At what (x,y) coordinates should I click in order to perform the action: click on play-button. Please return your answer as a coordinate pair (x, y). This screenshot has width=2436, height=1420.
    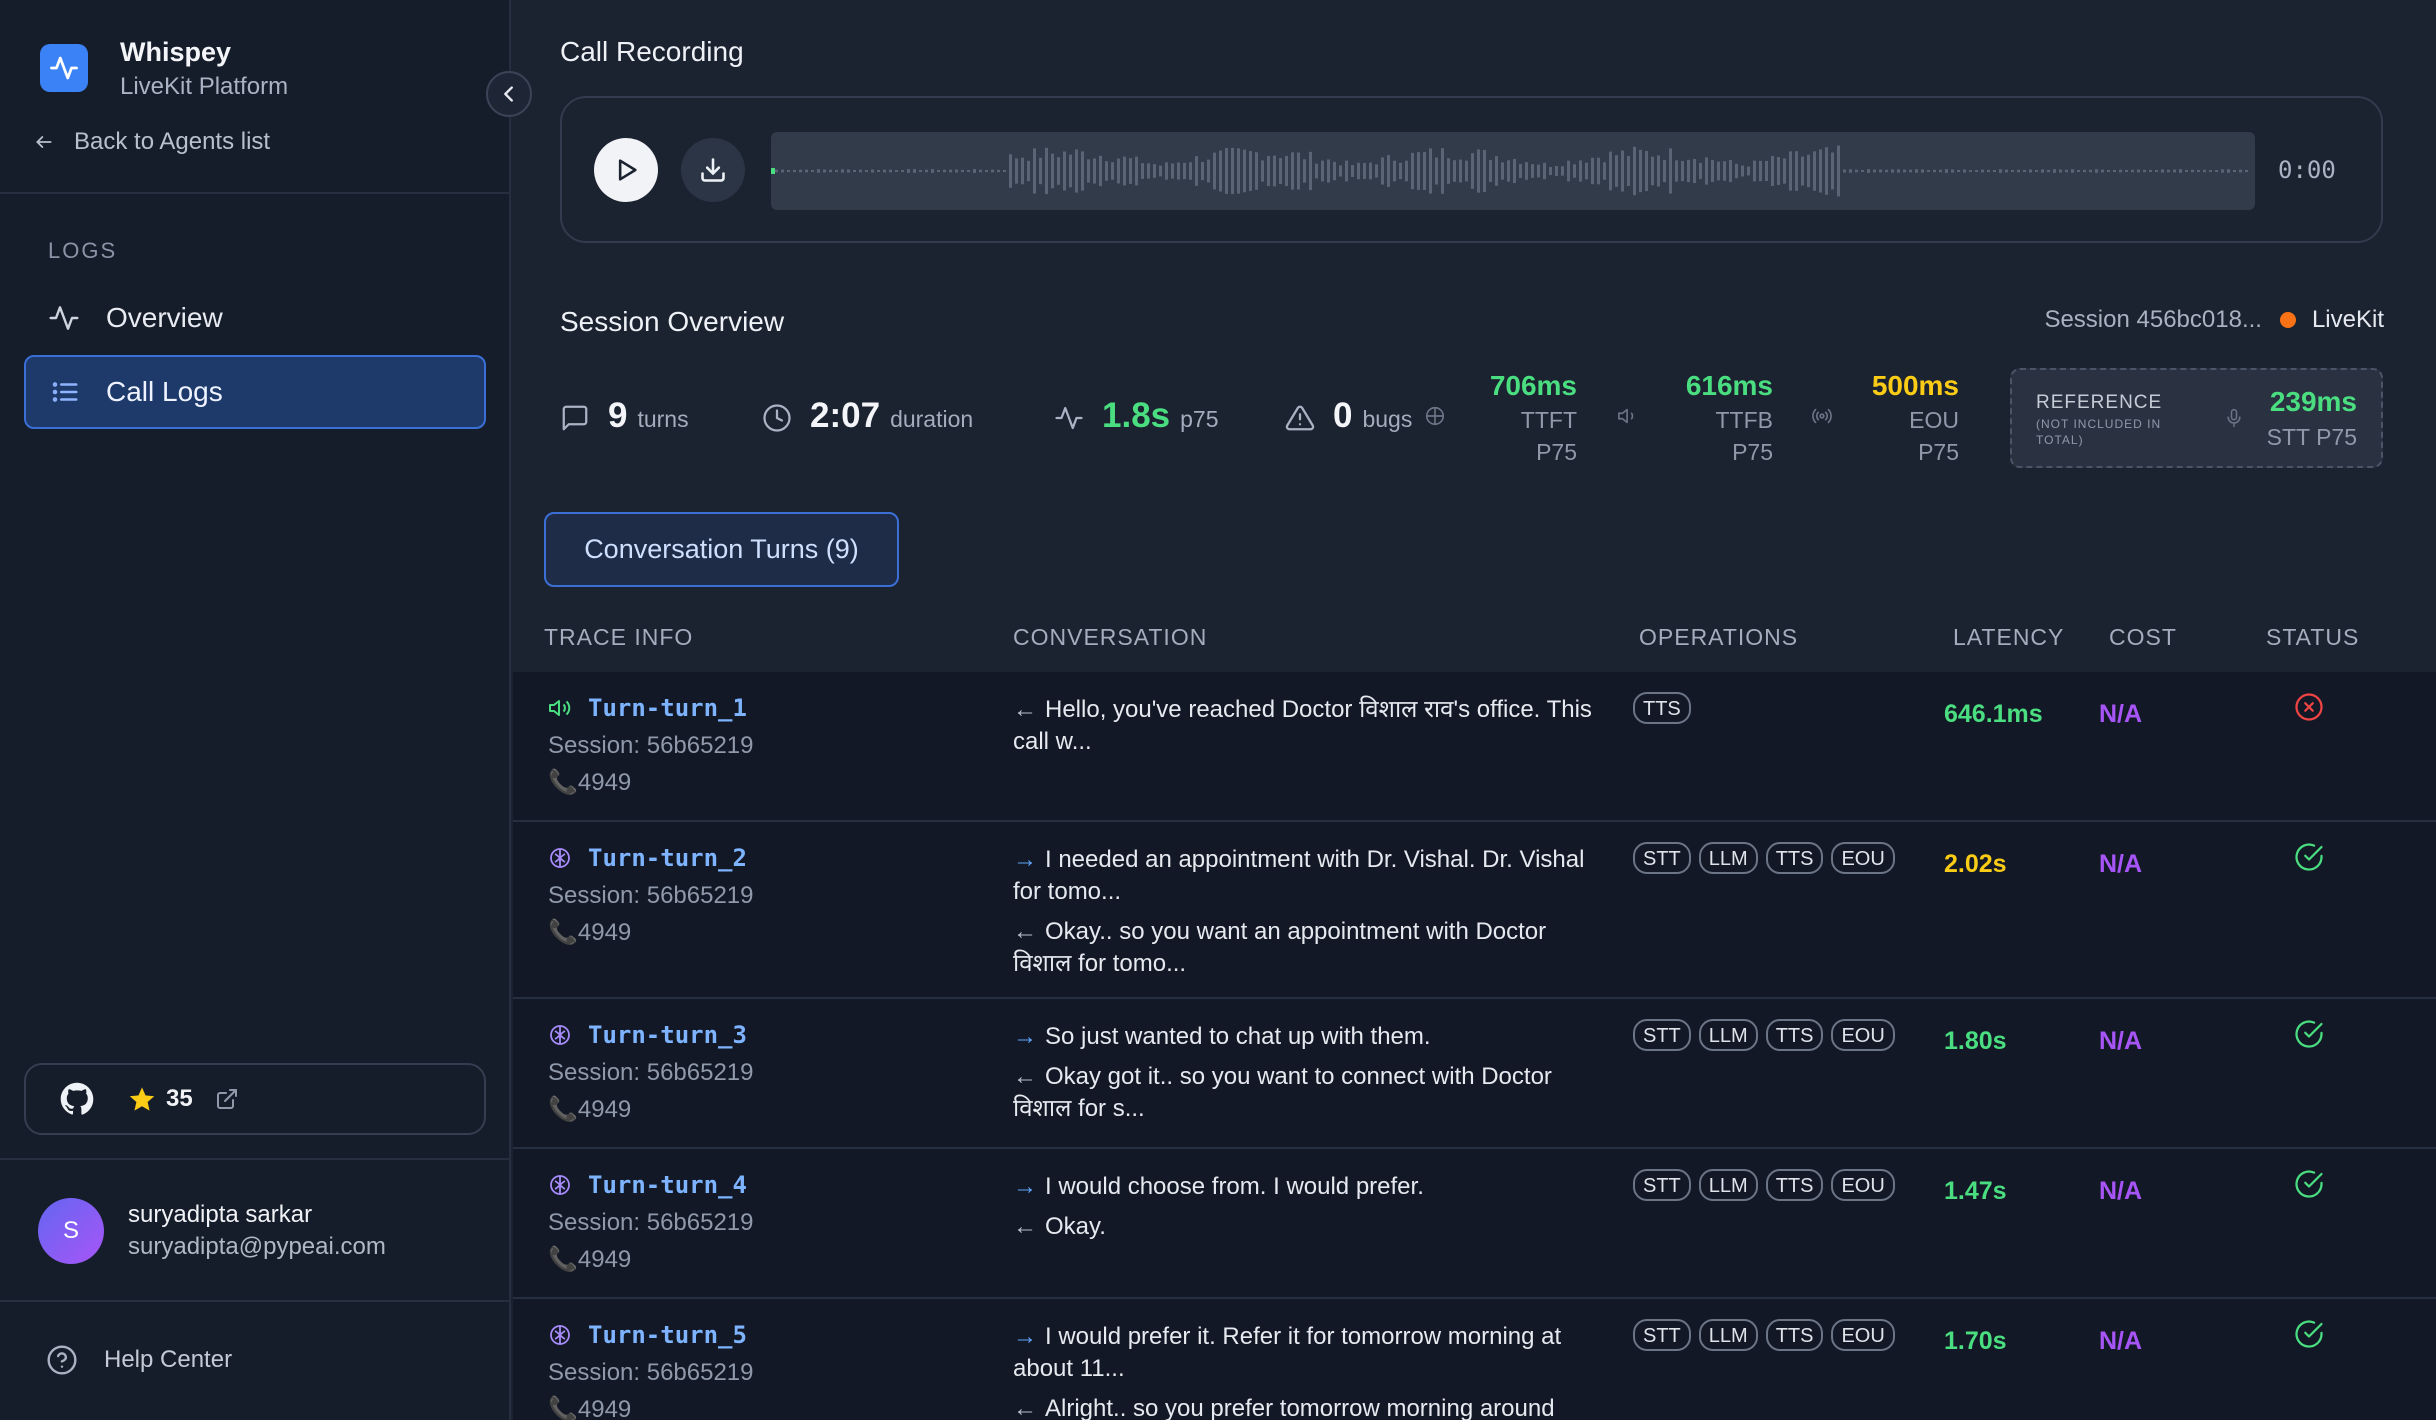
    Looking at the image, I should click on (626, 170).